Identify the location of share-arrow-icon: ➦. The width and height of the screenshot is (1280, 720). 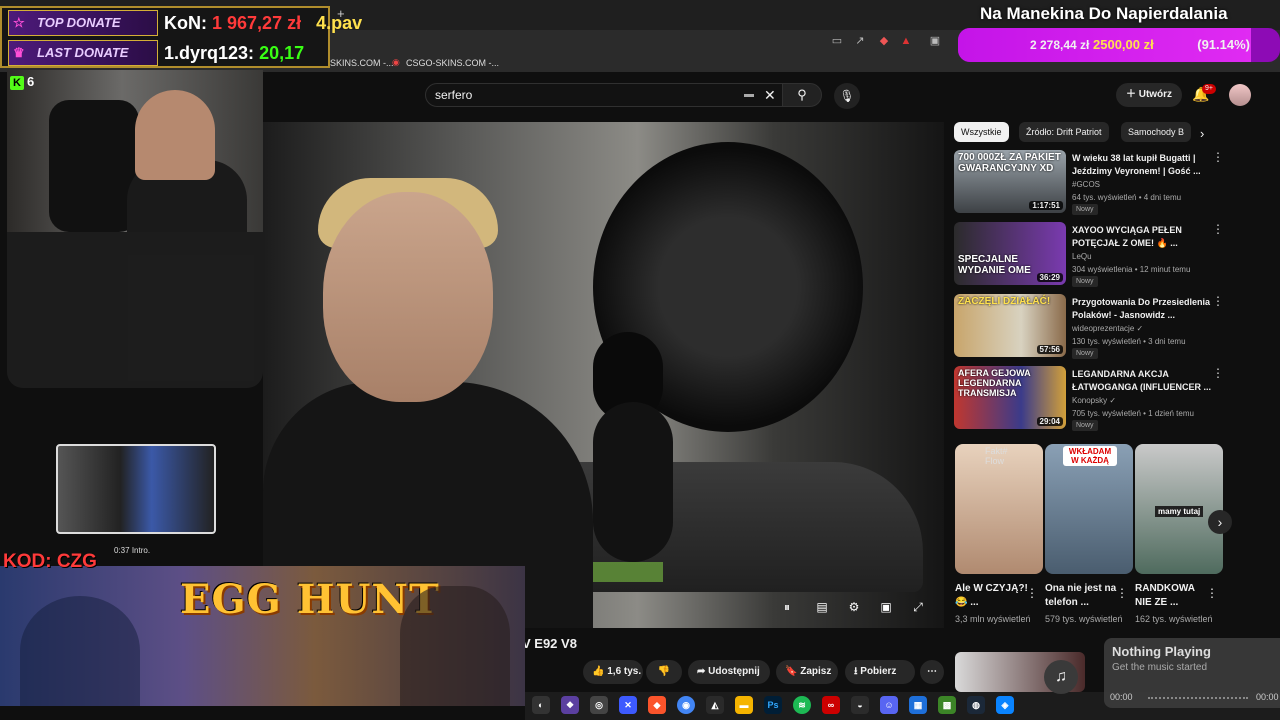
(703, 671).